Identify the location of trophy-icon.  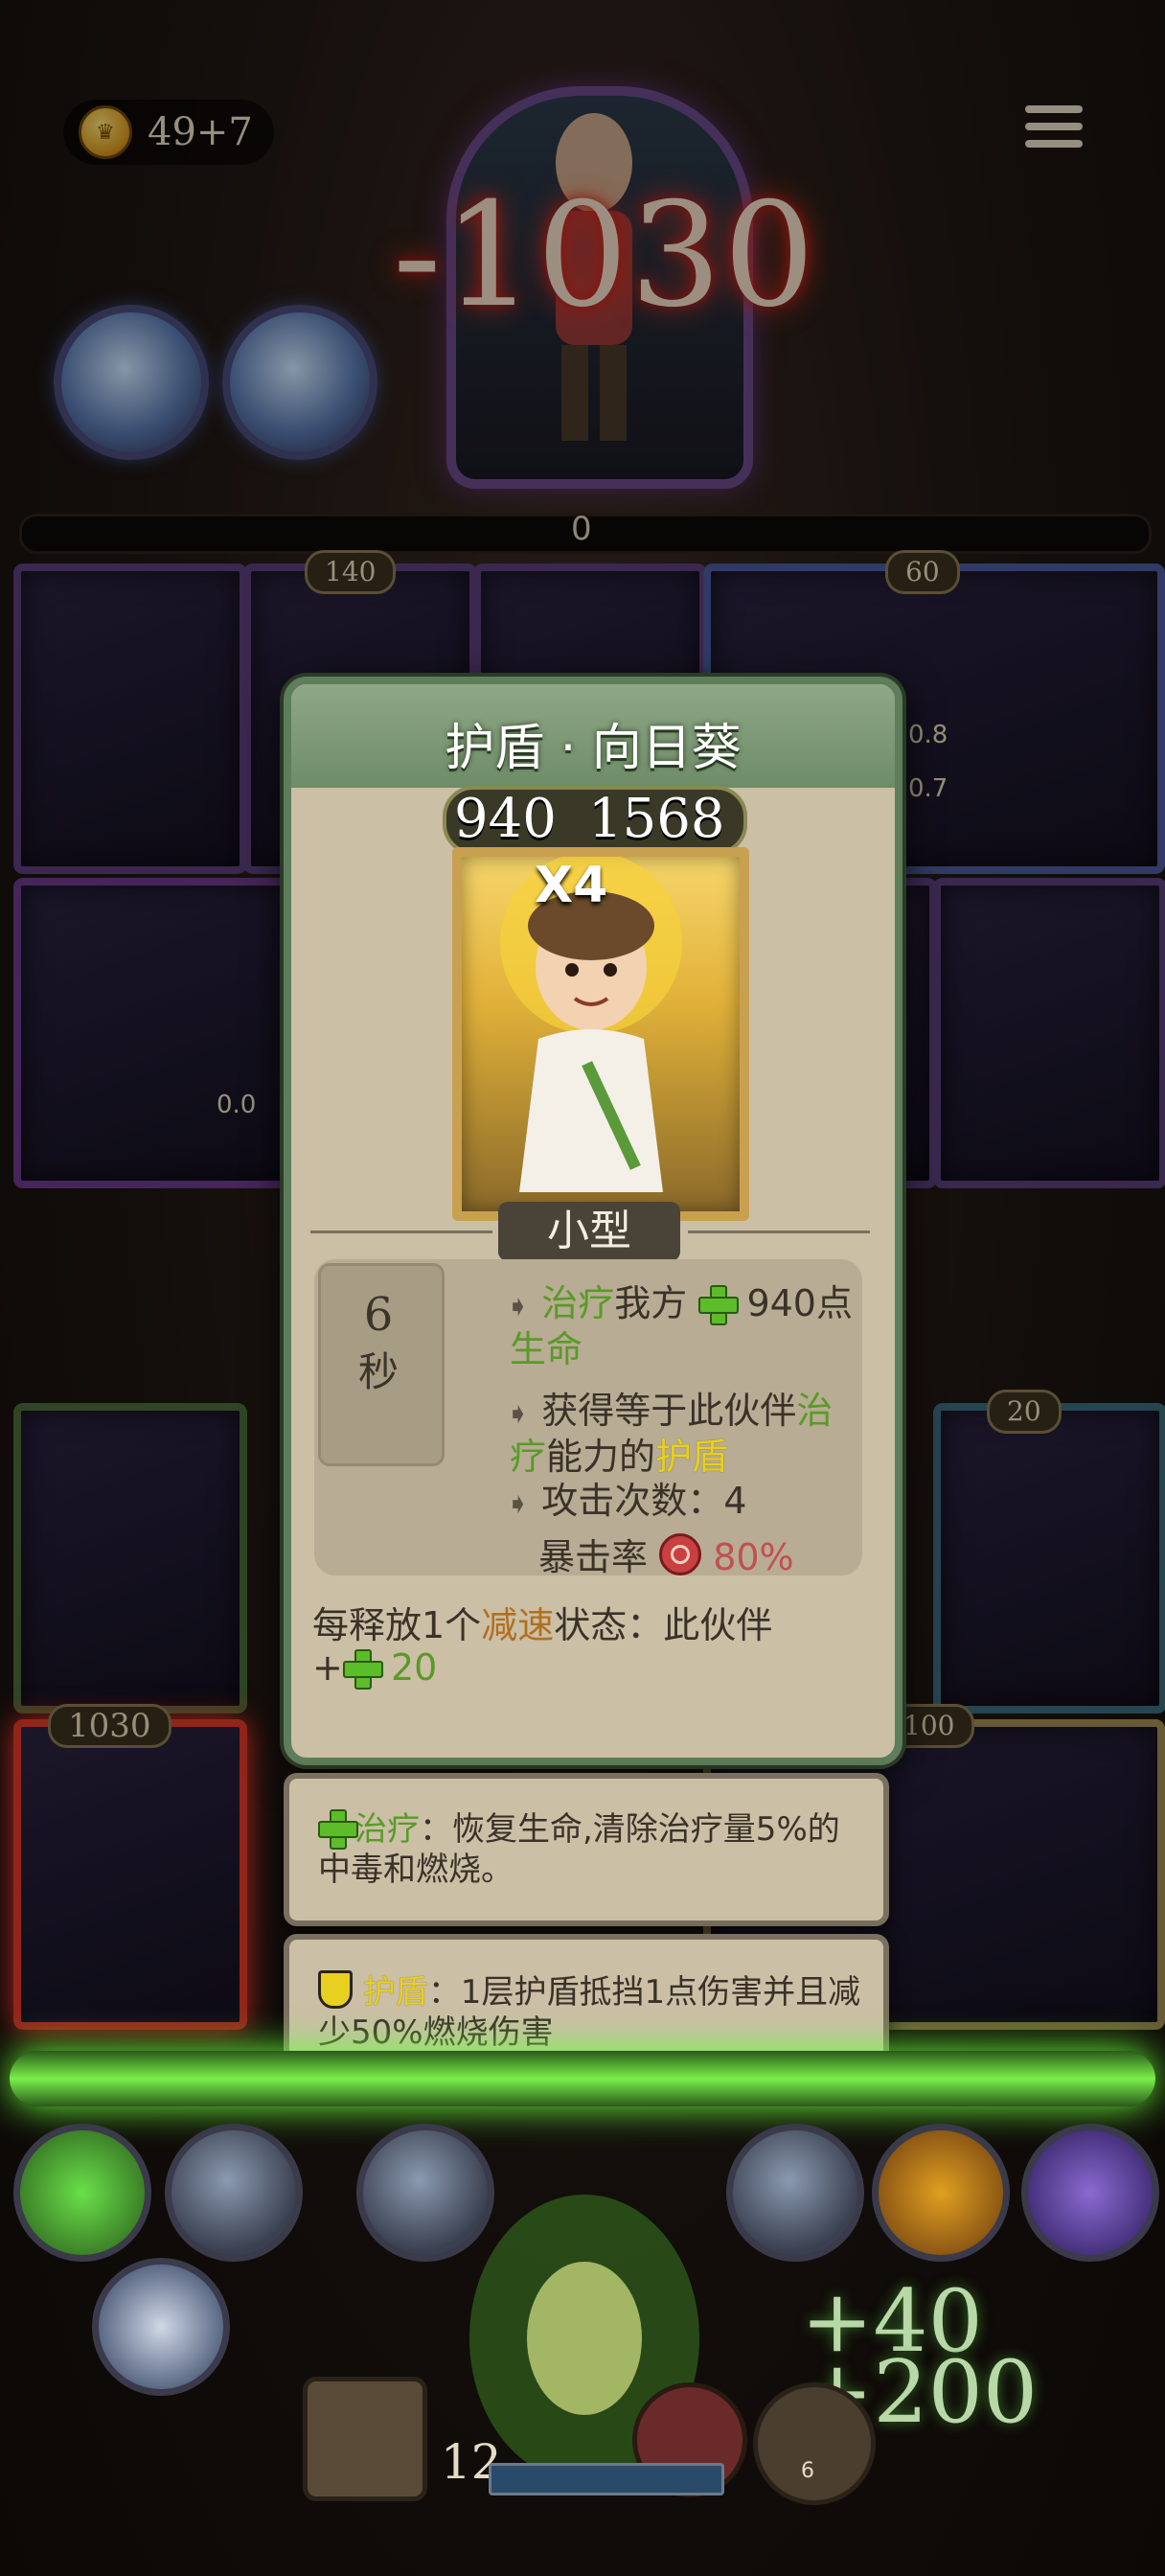
(814, 2443).